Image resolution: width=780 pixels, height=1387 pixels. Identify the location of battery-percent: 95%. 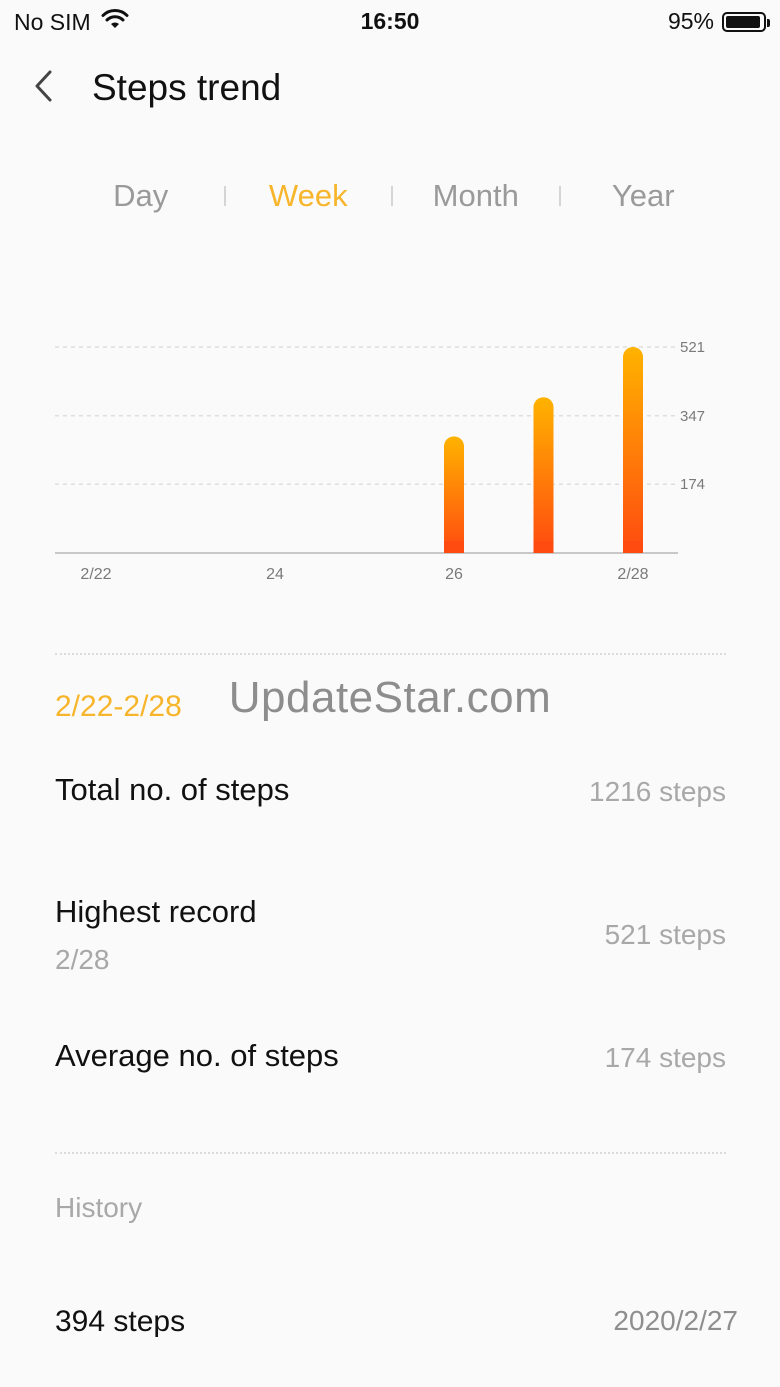
(690, 21).